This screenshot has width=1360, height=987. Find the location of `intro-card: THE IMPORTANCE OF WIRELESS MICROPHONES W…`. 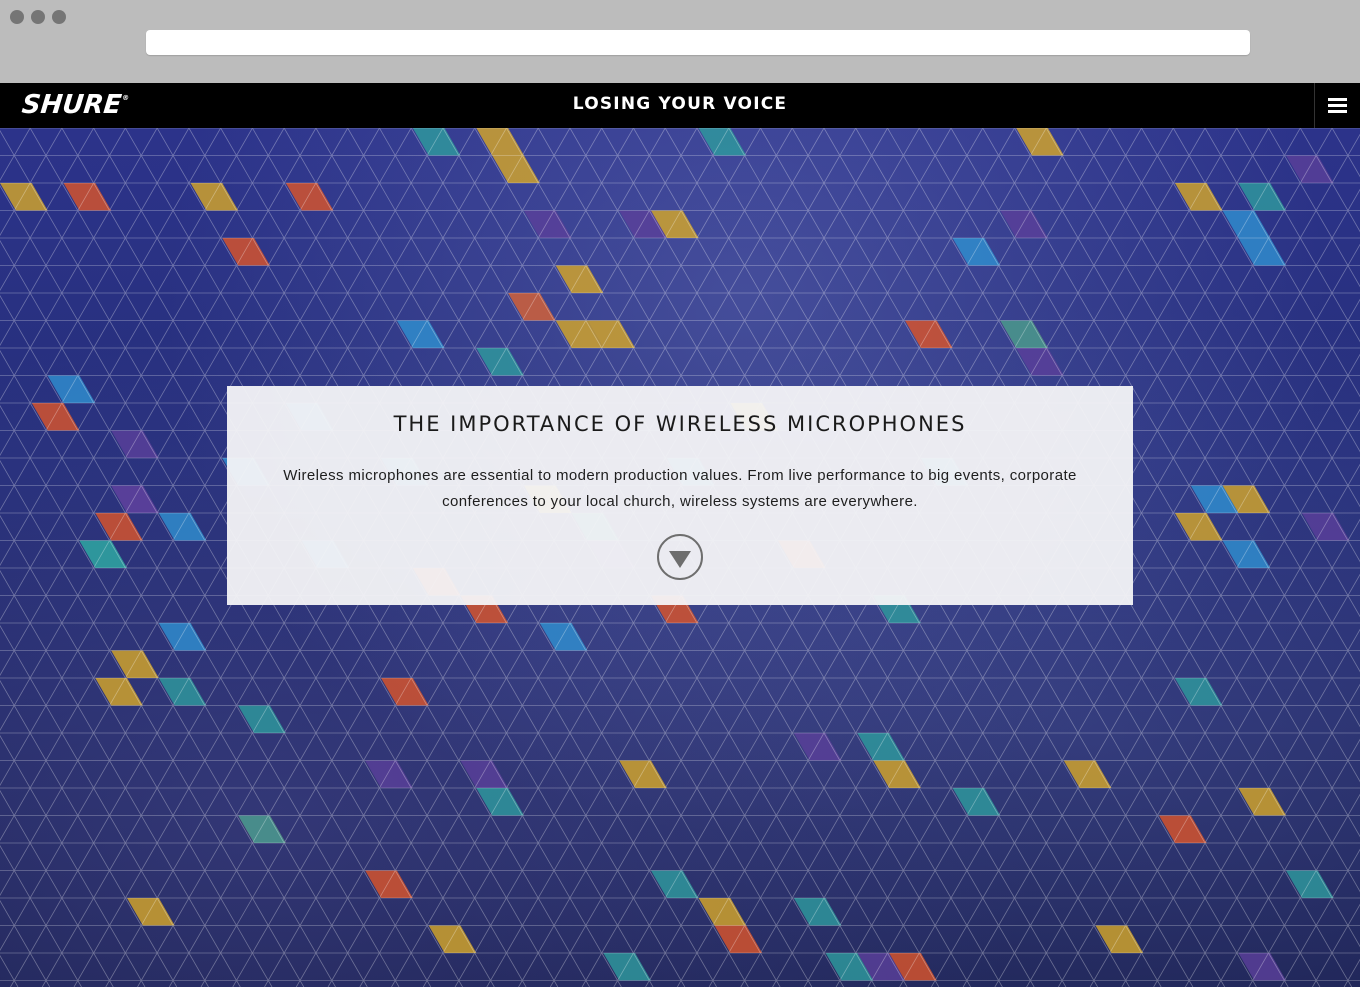

intro-card: THE IMPORTANCE OF WIRELESS MICROPHONES W… is located at coordinates (680, 495).